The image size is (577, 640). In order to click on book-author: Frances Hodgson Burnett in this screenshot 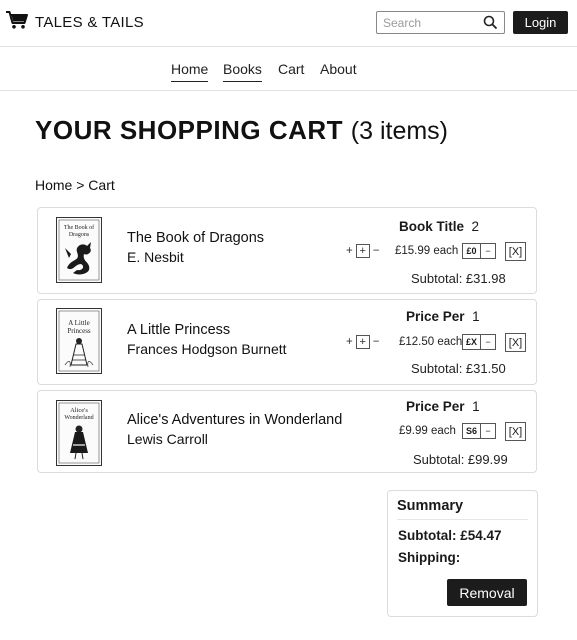, I will do `click(207, 349)`.